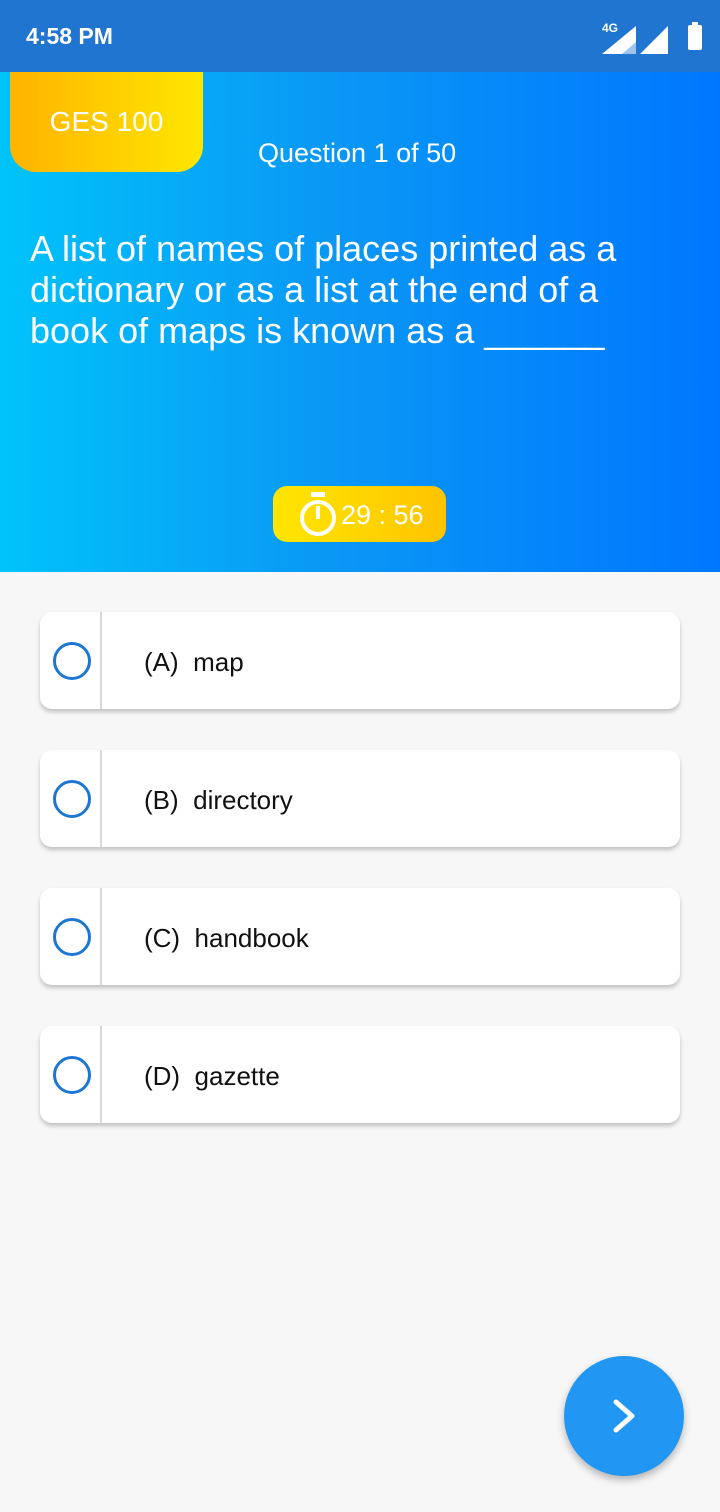 This screenshot has height=1512, width=720. What do you see at coordinates (360, 798) in the screenshot?
I see `option-b: (B) directory` at bounding box center [360, 798].